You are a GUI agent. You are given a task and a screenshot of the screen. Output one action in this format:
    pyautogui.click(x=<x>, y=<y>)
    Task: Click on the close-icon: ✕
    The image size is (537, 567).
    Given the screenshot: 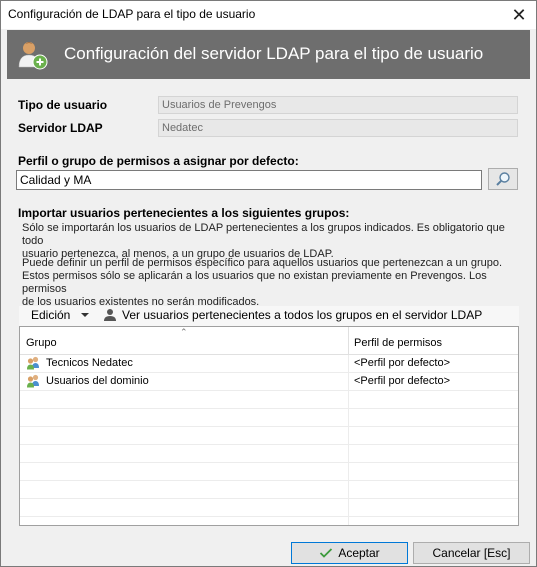 What is the action you would take?
    pyautogui.click(x=519, y=15)
    